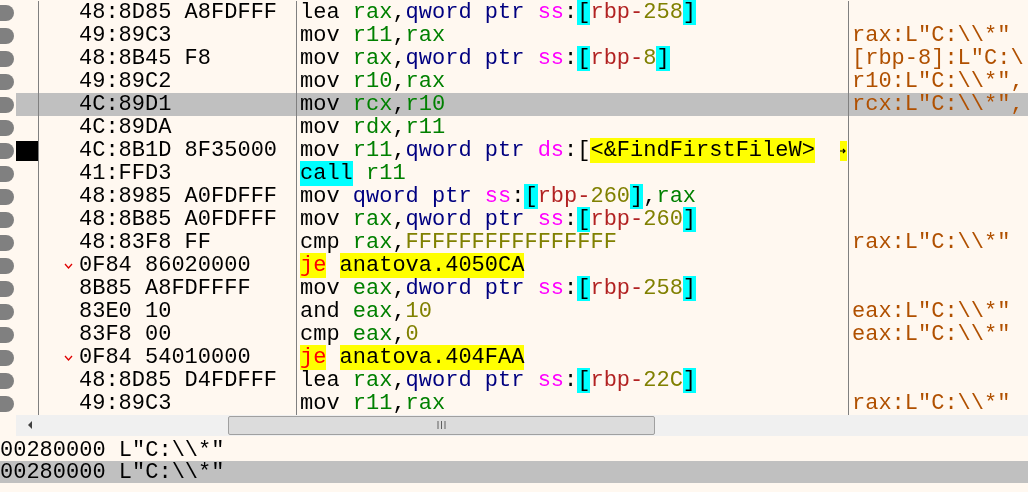 This screenshot has width=1028, height=492. What do you see at coordinates (458, 242) in the screenshot?
I see `instruction-text: cmp rax,FFFFFFFFFFFFFFFF` at bounding box center [458, 242].